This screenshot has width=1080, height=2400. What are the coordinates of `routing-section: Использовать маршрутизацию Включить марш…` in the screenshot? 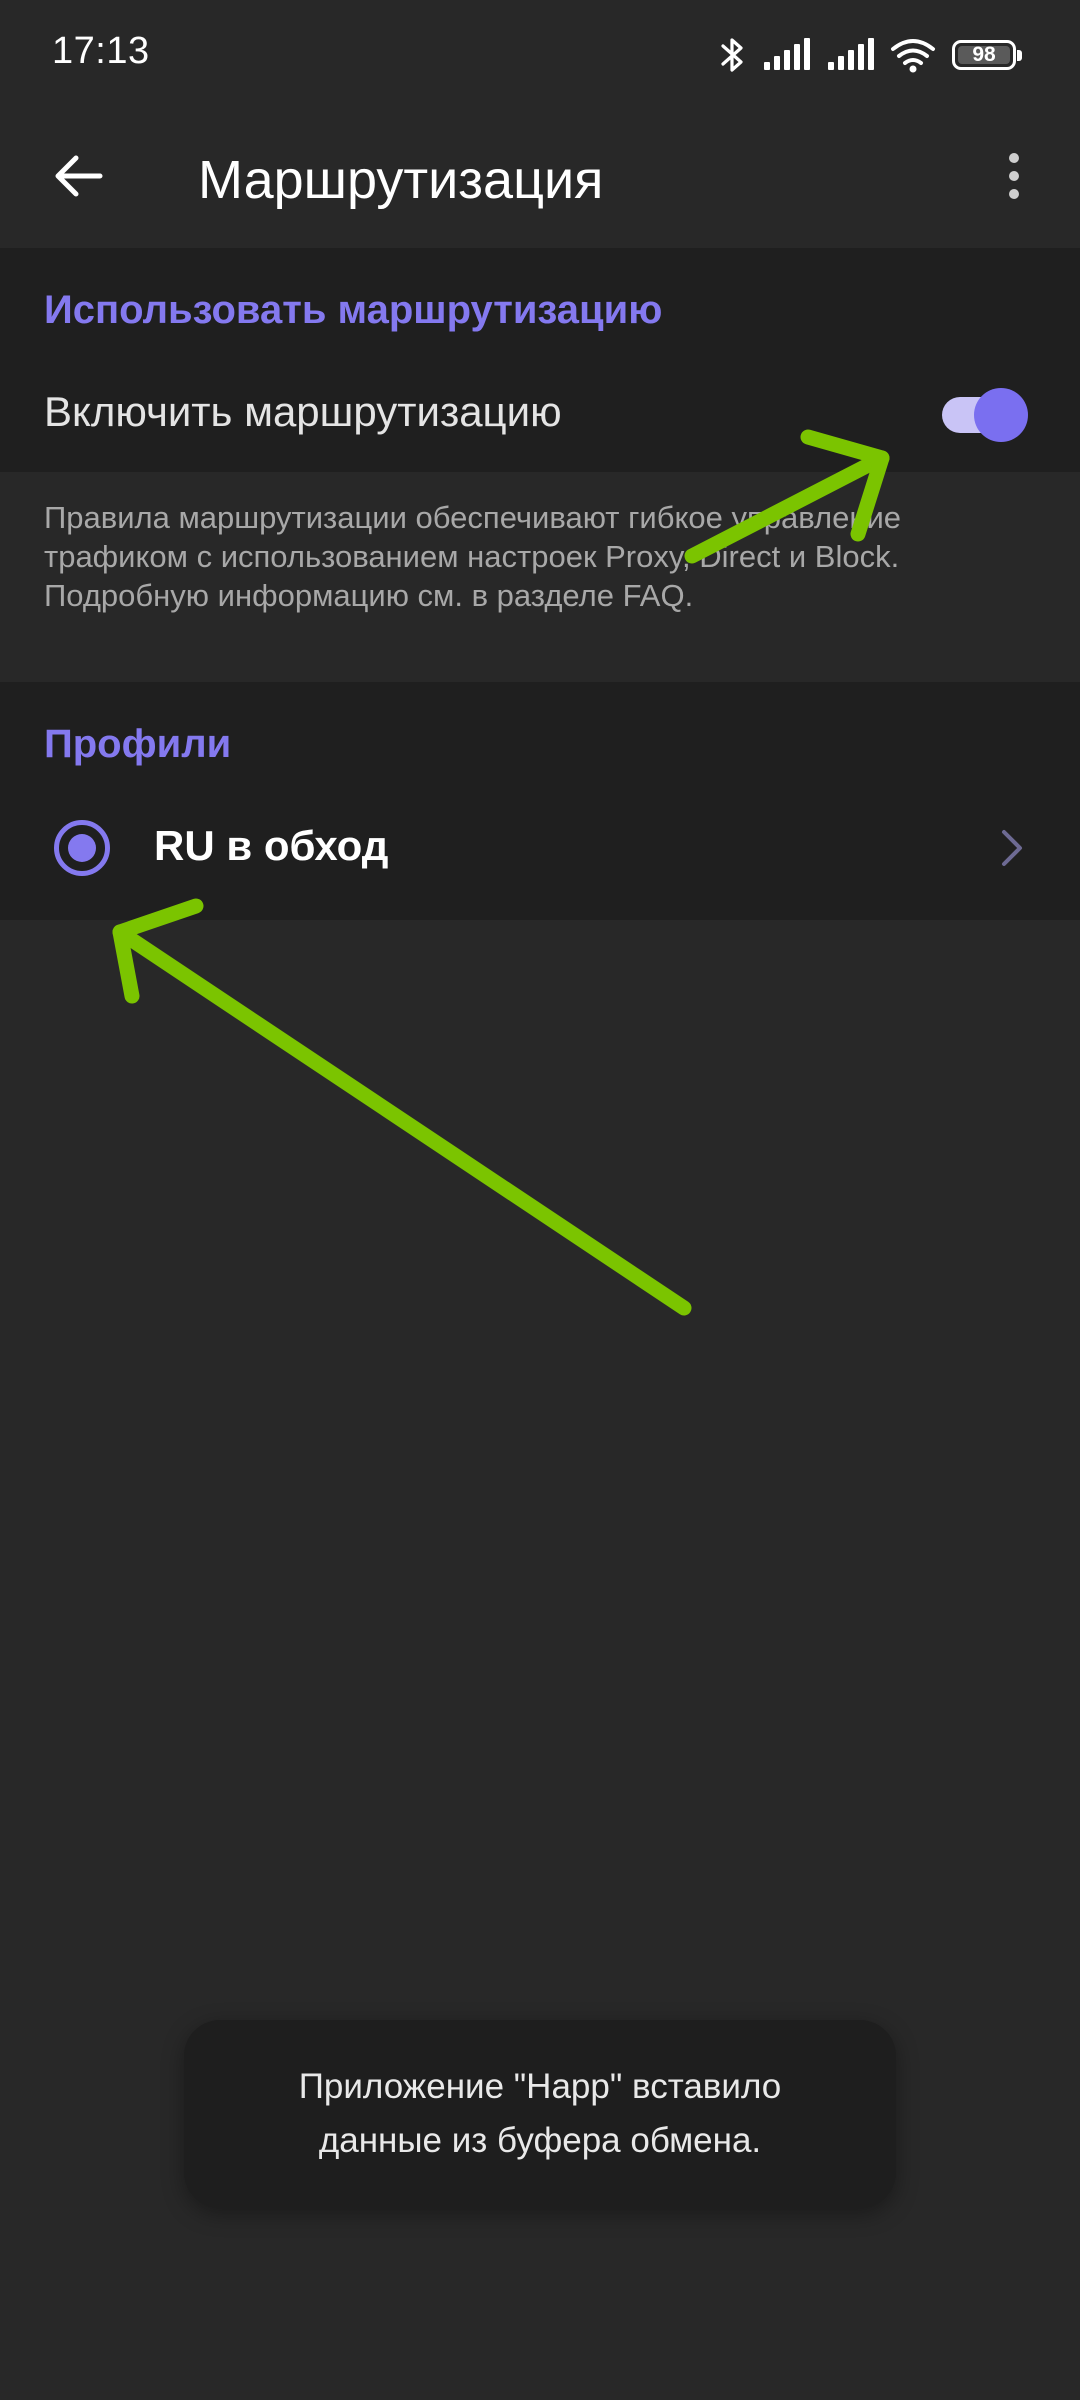 It's located at (540, 360).